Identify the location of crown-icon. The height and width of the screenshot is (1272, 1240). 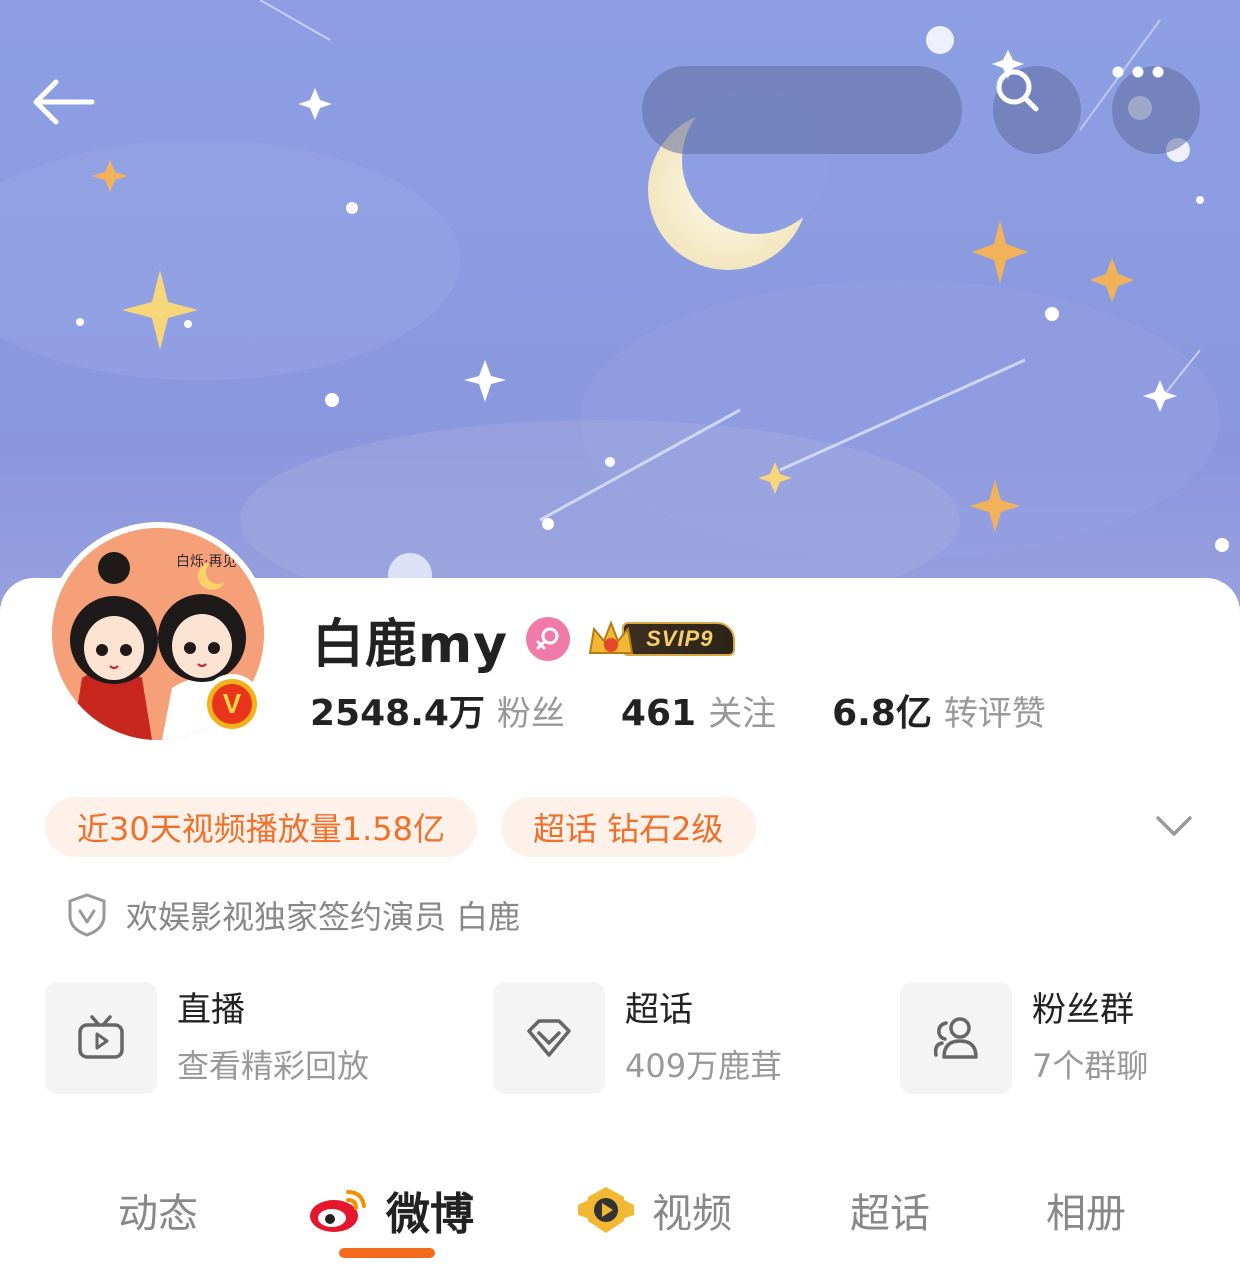
(611, 637).